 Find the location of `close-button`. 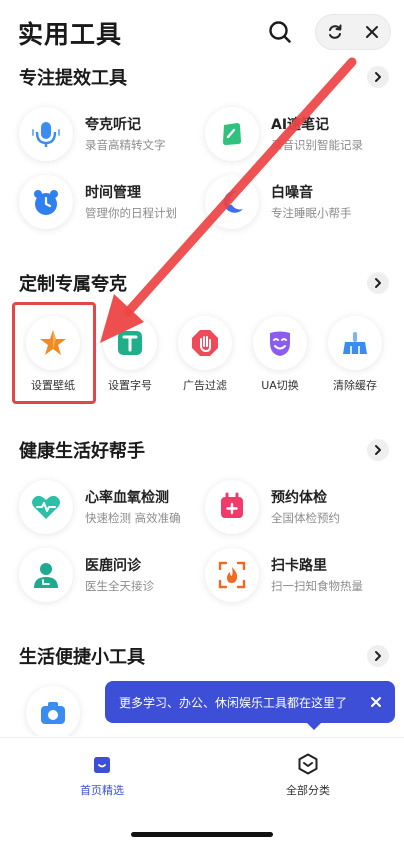

close-button is located at coordinates (372, 32).